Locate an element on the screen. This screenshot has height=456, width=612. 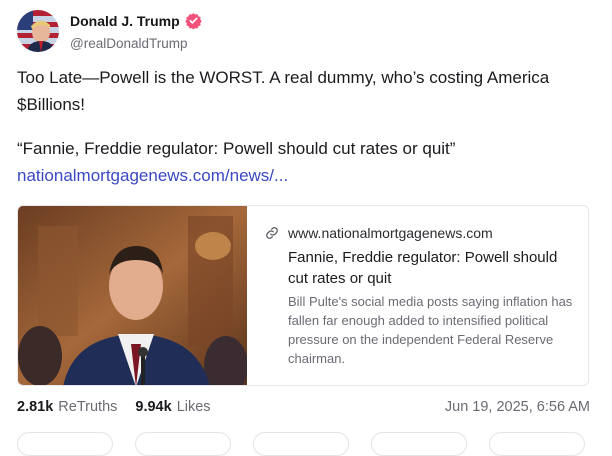
retruth-button is located at coordinates (183, 444).